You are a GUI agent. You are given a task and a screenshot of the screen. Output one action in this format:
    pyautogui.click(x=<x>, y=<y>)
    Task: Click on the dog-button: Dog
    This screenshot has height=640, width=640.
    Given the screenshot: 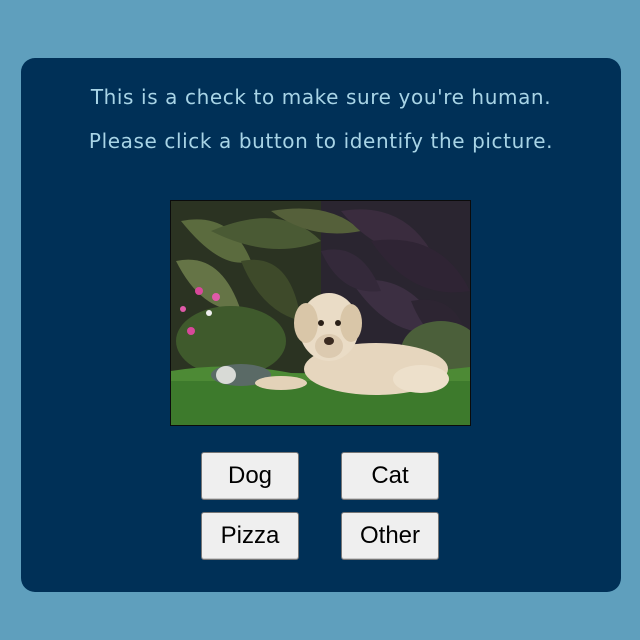 What is the action you would take?
    pyautogui.click(x=250, y=476)
    